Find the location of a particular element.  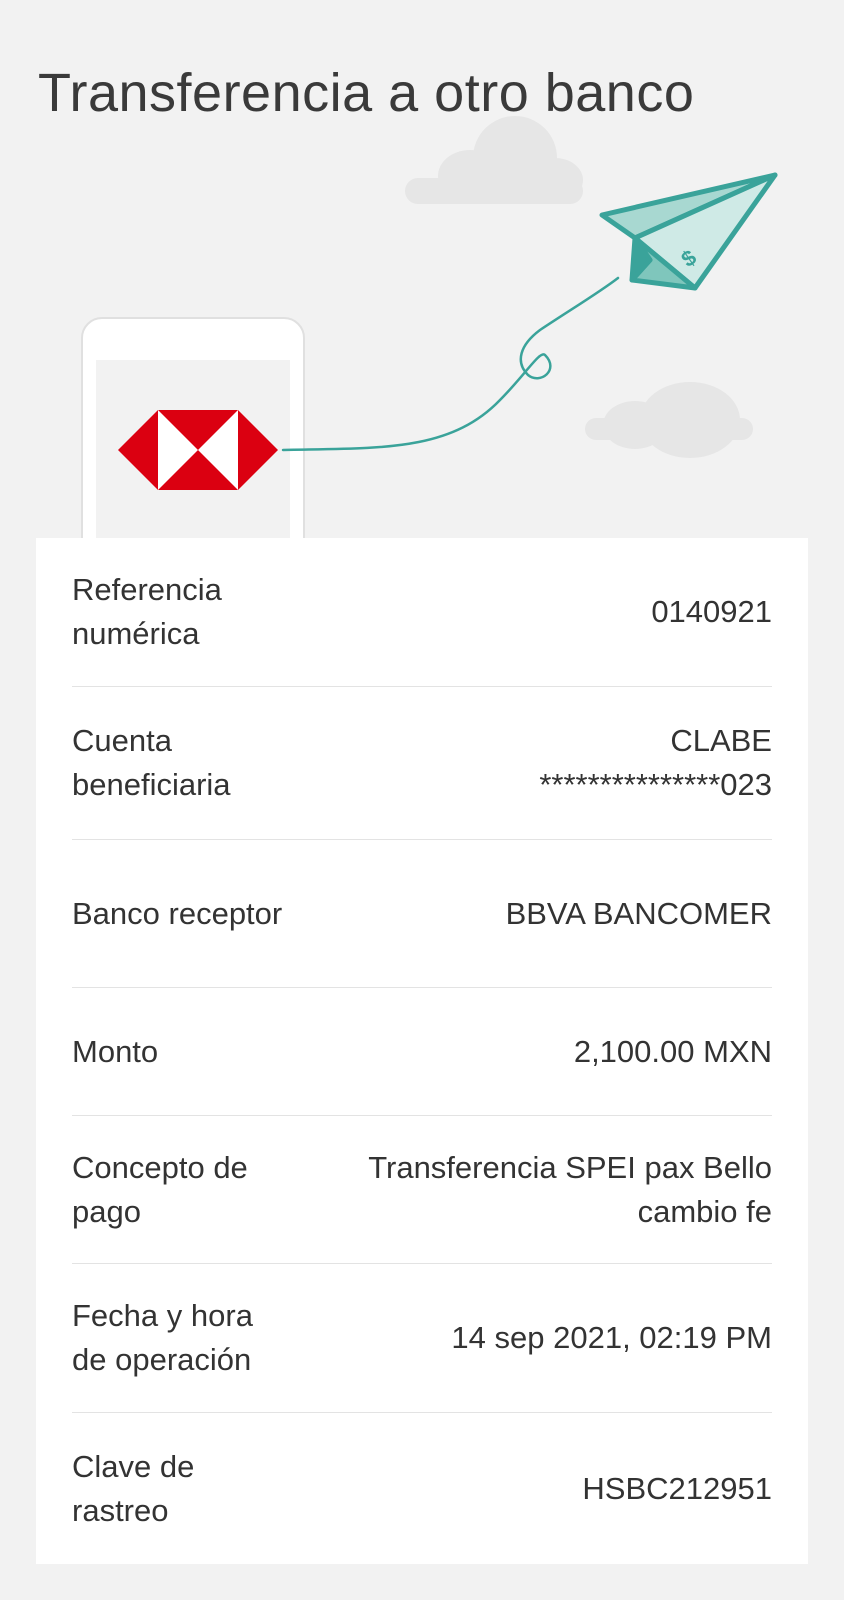

detail-label: Banco receptor is located at coordinates (177, 913).